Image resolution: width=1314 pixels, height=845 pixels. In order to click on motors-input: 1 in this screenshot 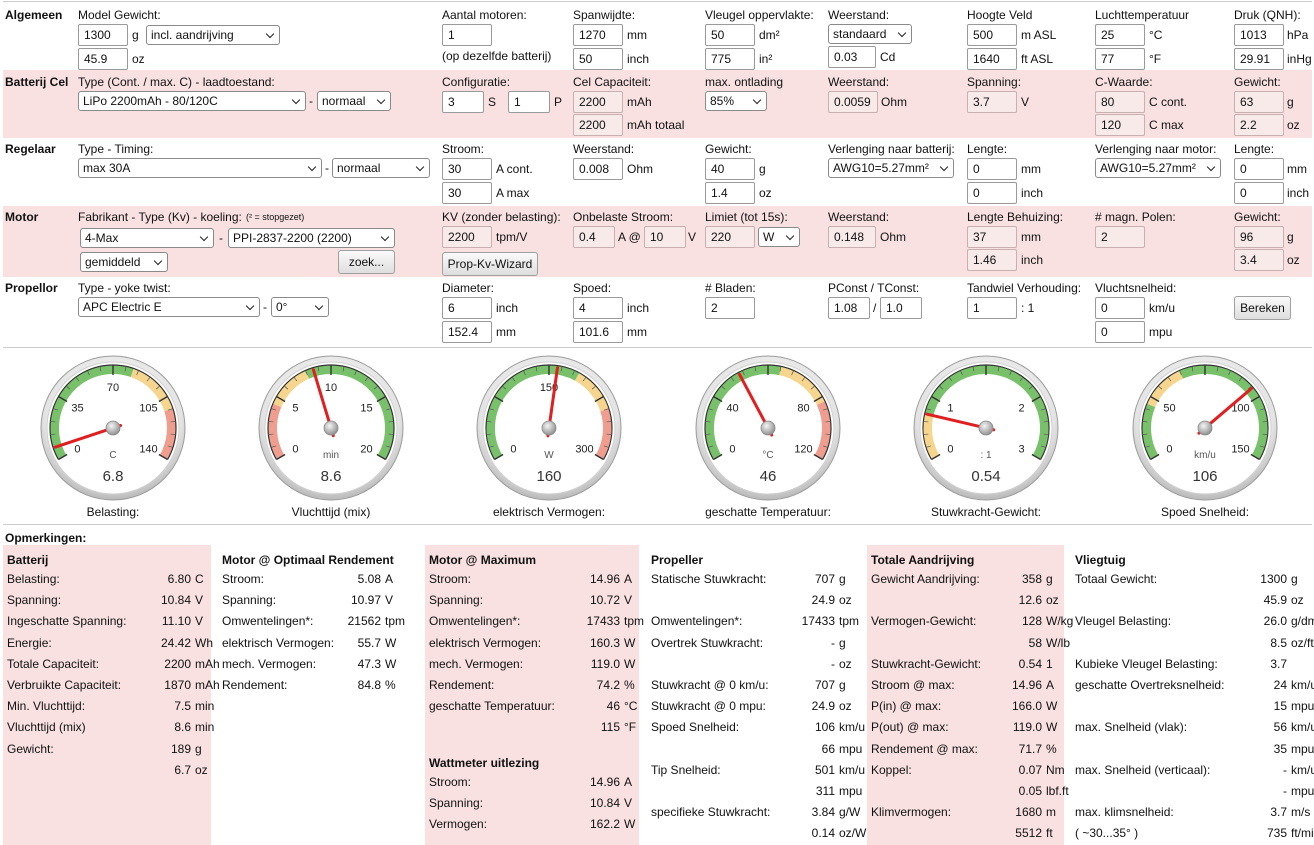, I will do `click(467, 35)`.